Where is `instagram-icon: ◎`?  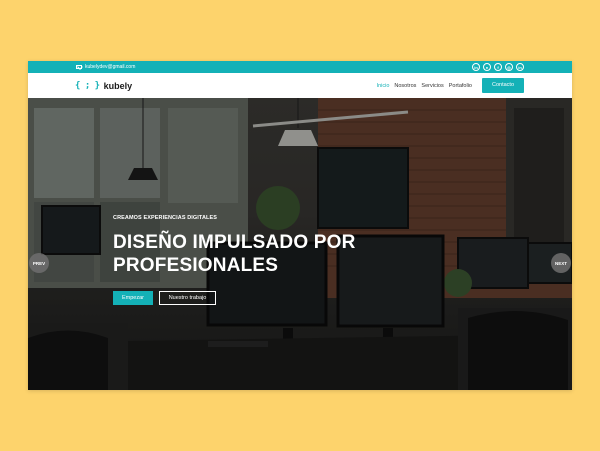
instagram-icon: ◎ is located at coordinates (509, 67).